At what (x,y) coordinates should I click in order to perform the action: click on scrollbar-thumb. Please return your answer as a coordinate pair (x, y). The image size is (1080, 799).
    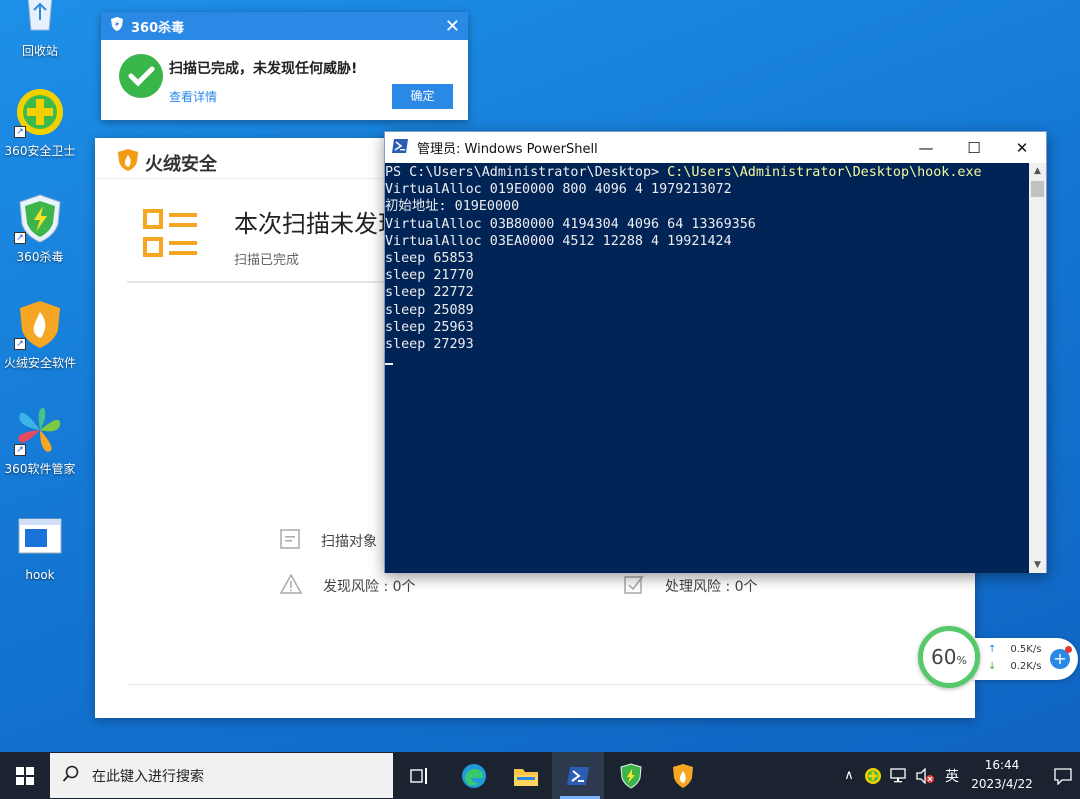
    Looking at the image, I should click on (1037, 189).